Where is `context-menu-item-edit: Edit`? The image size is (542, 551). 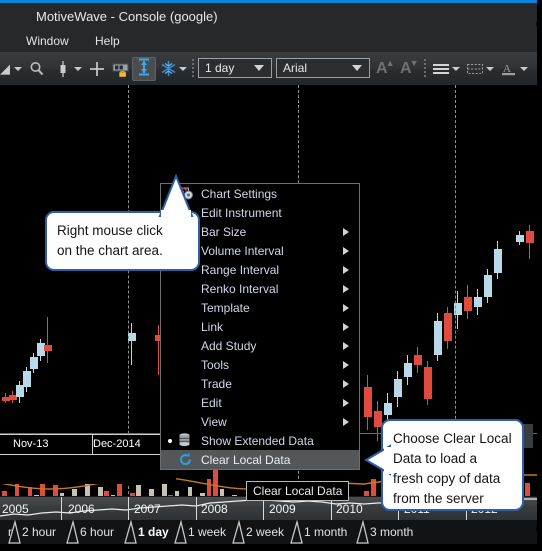 context-menu-item-edit: Edit is located at coordinates (260, 402).